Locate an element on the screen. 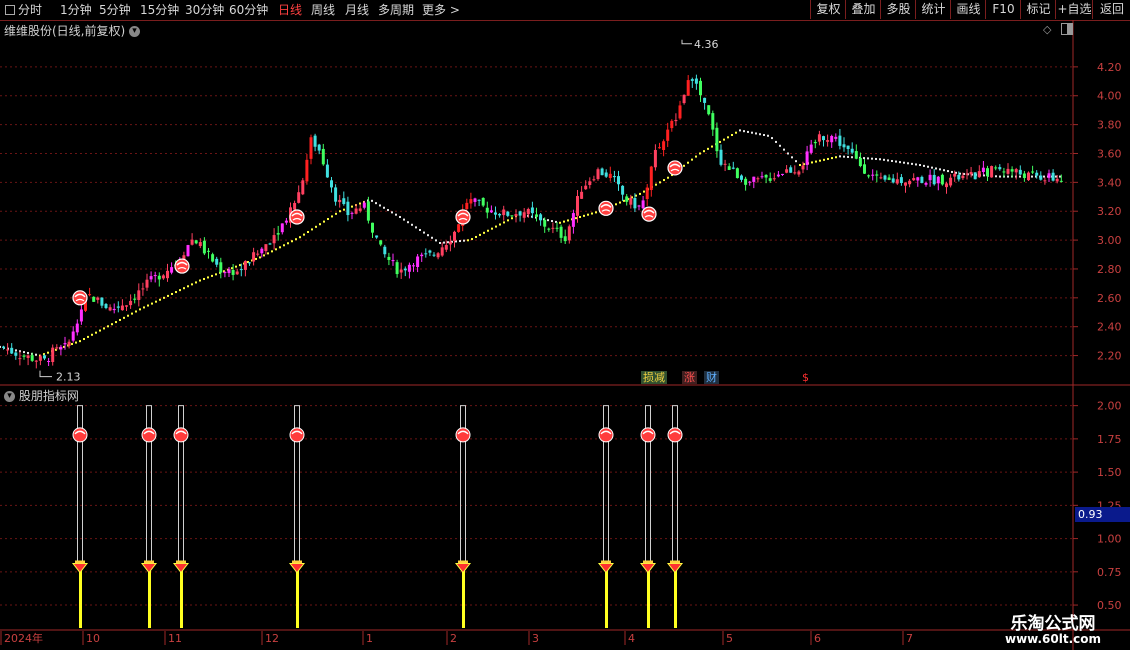 The image size is (1130, 650). price-tick-label: 4.00 is located at coordinates (1109, 96).